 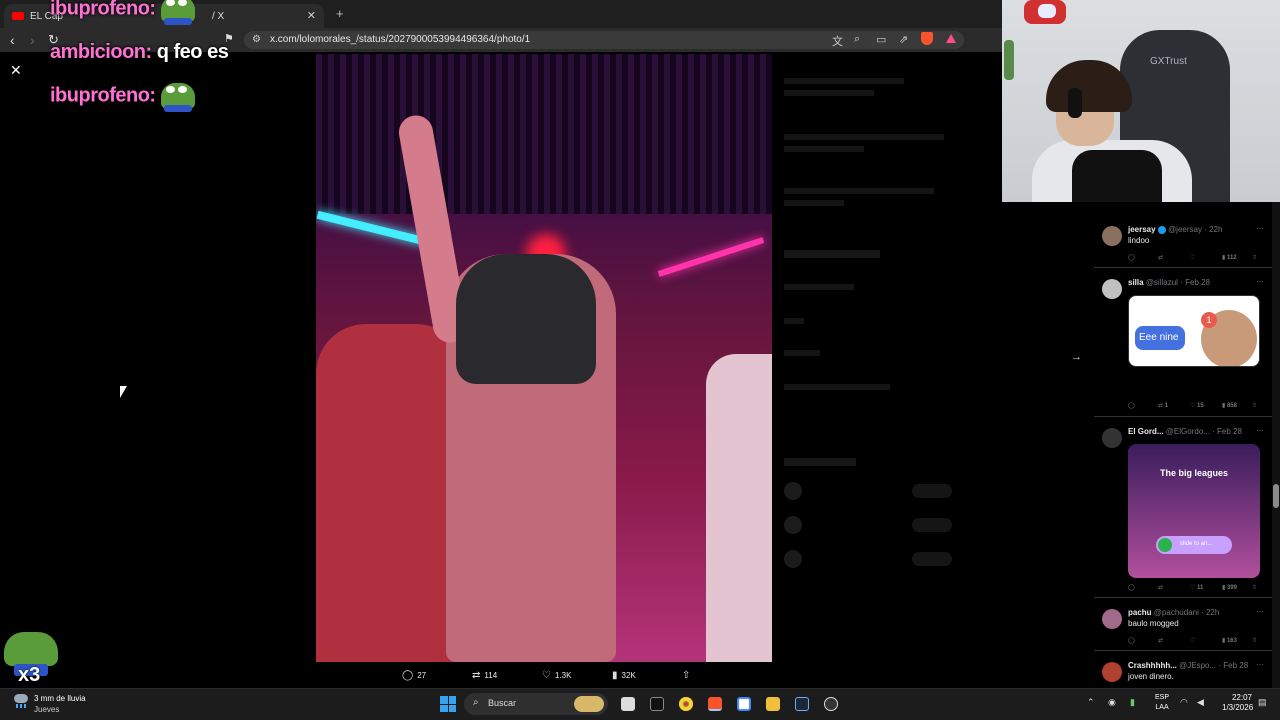 What do you see at coordinates (1229, 257) in the screenshot?
I see `views-icon: ▮ 112` at bounding box center [1229, 257].